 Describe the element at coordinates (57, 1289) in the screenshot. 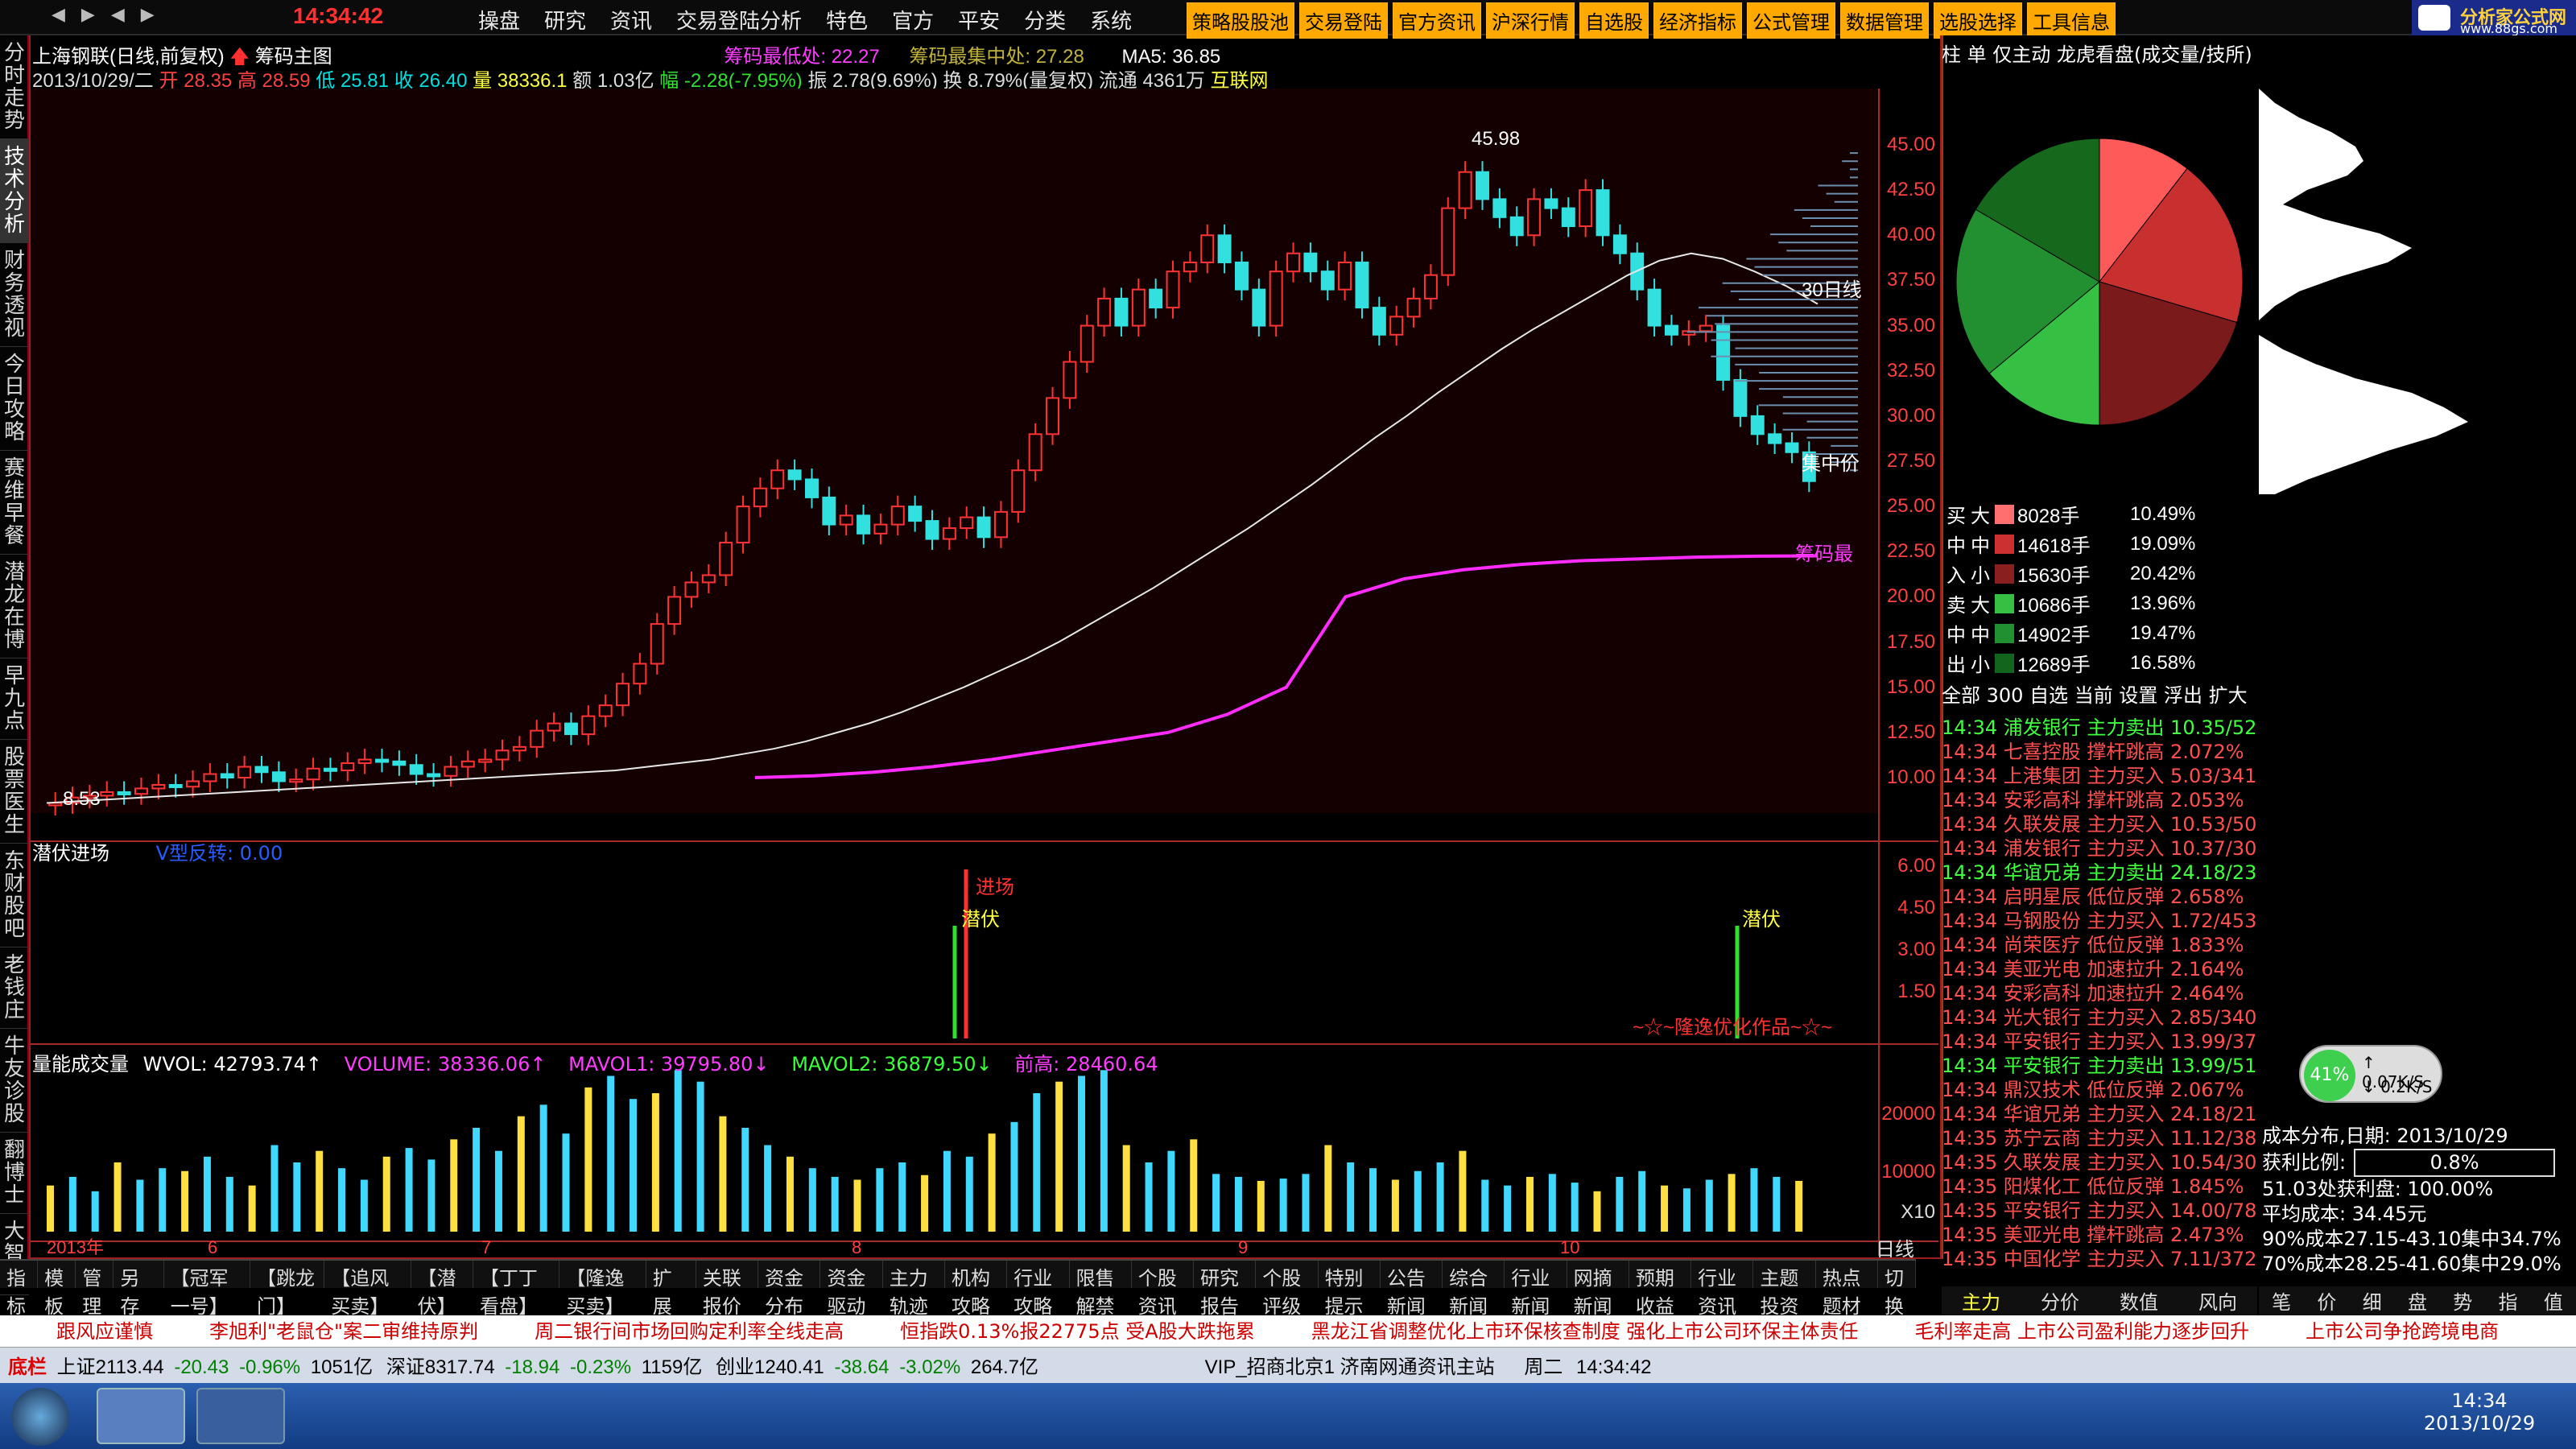

I see `bottom-tab-1: 模板` at that location.